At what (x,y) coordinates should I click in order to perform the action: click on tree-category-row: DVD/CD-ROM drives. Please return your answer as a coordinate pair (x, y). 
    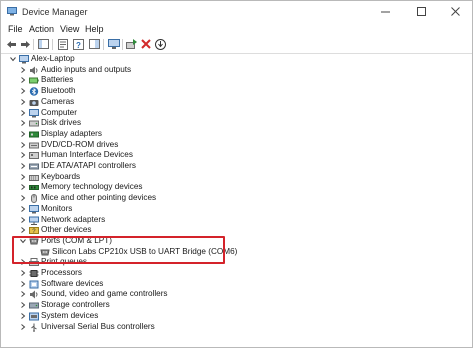
    Looking at the image, I should click on (236, 145).